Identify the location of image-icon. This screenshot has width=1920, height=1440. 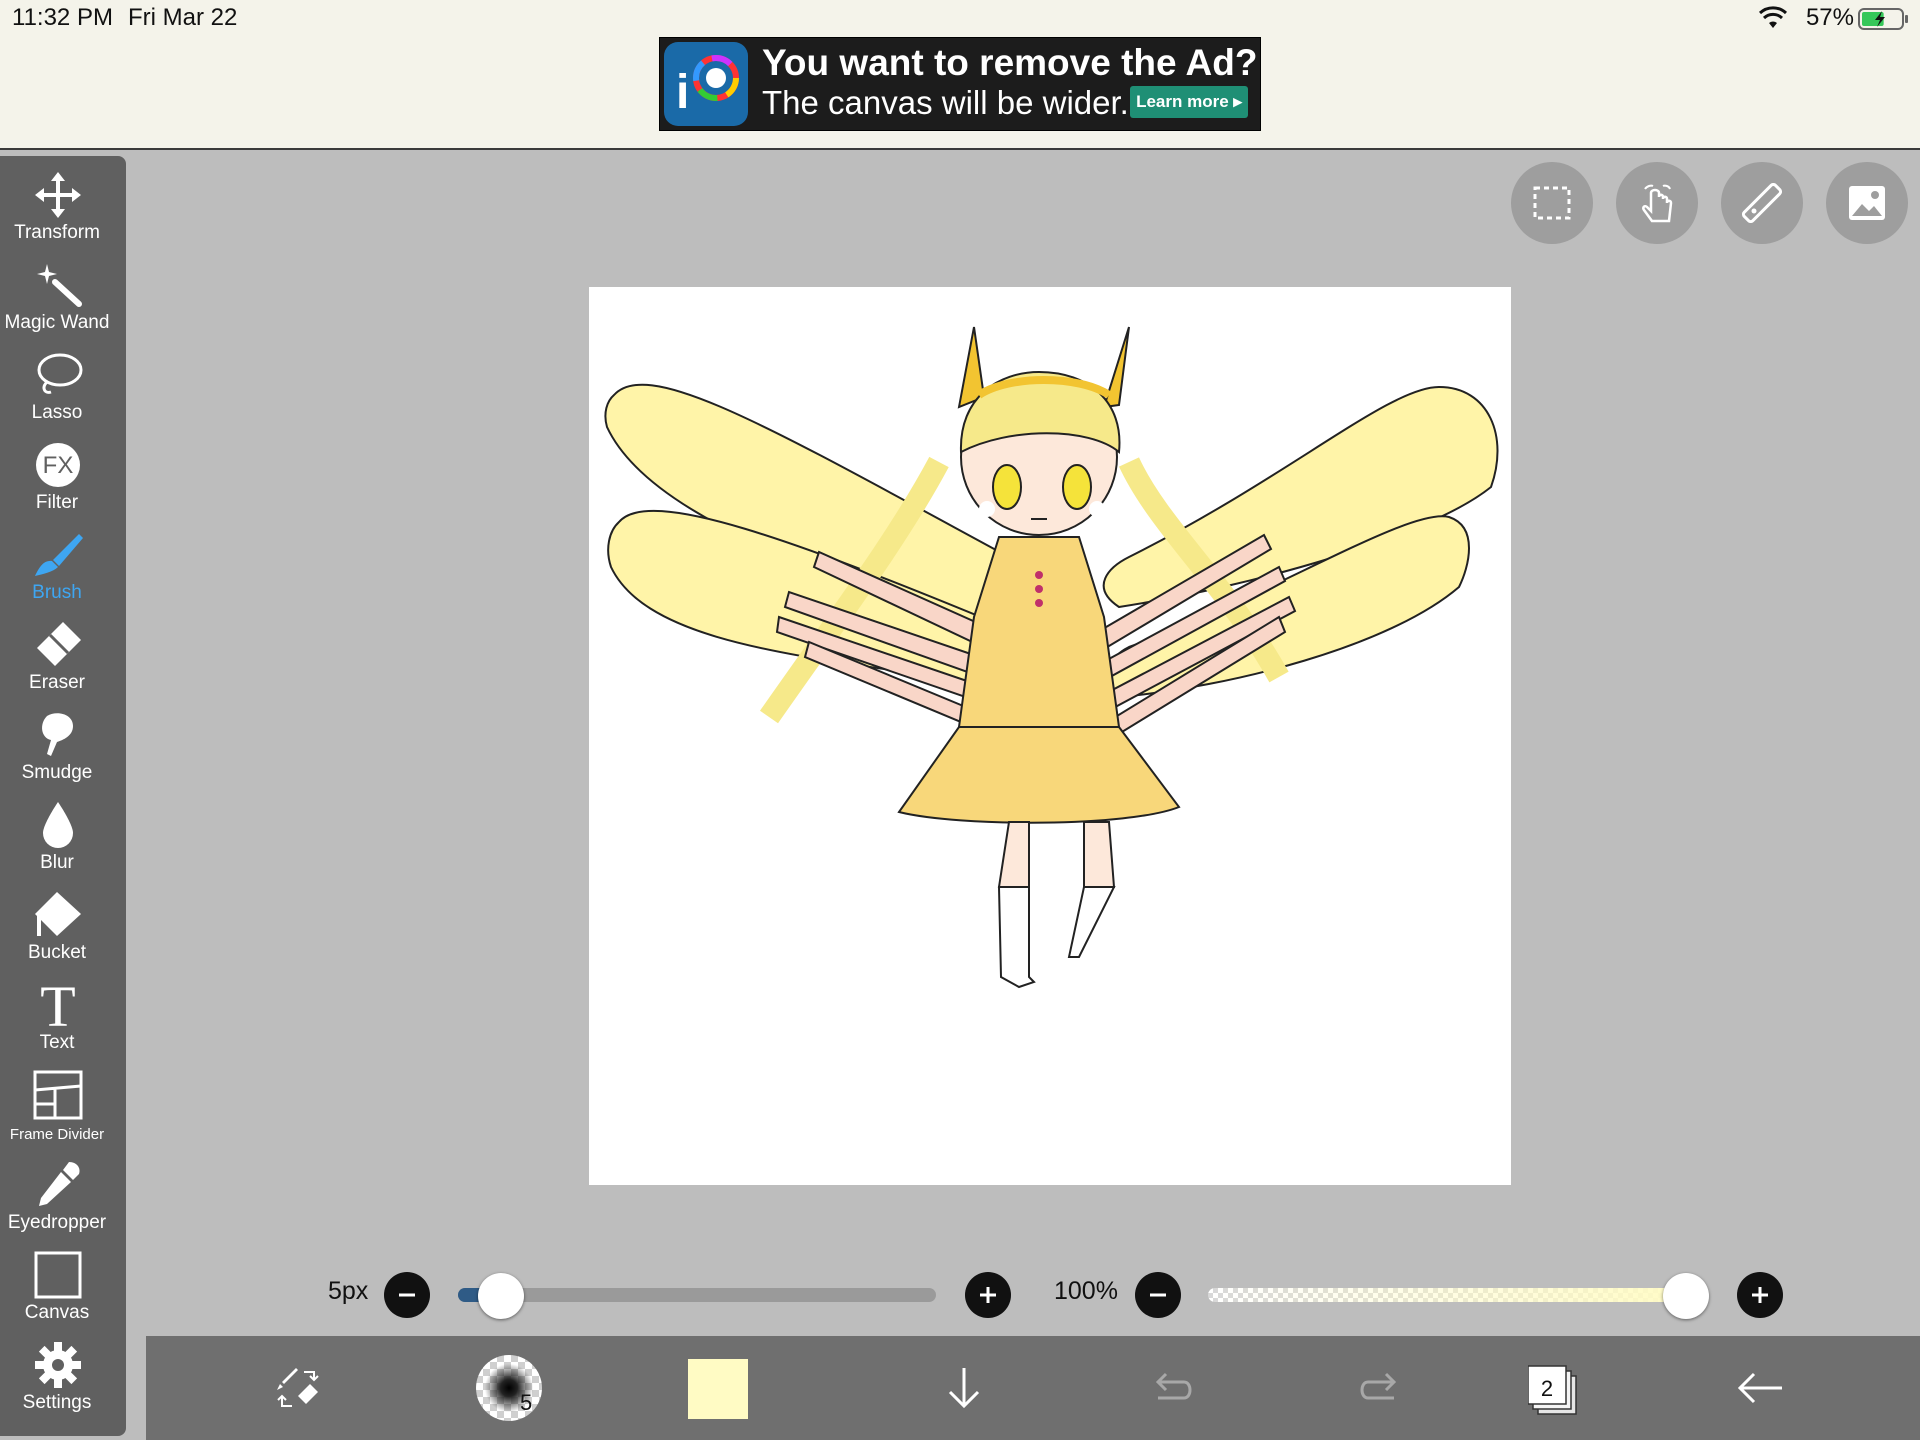
(1867, 203).